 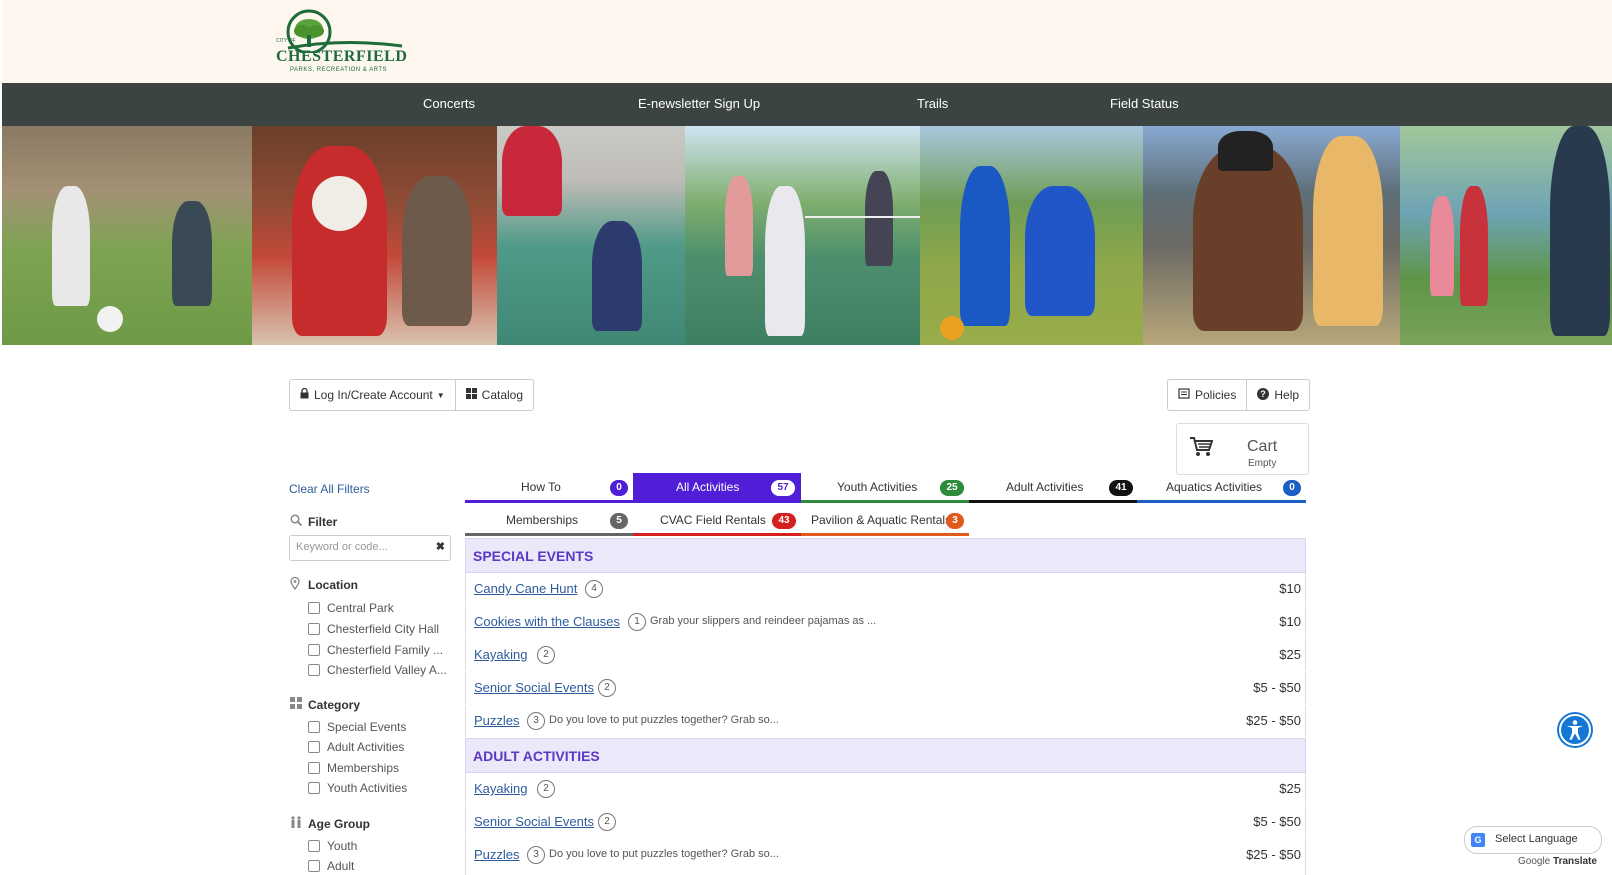 What do you see at coordinates (374, 235) in the screenshot?
I see `banner-photo-santa` at bounding box center [374, 235].